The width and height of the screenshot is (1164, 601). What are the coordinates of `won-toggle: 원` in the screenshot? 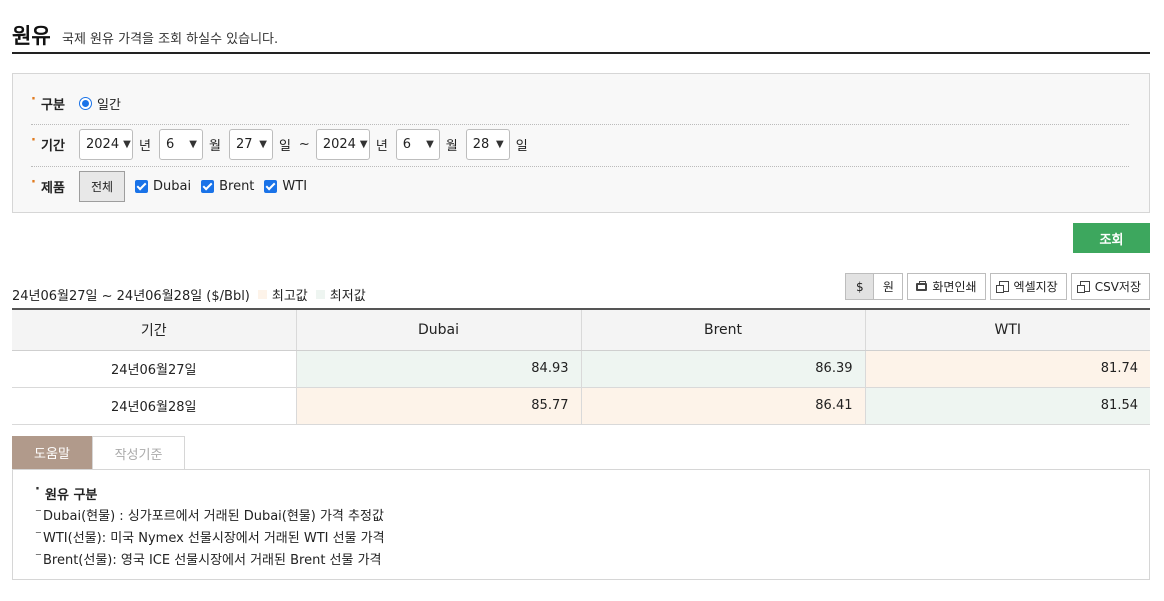 It's located at (889, 286).